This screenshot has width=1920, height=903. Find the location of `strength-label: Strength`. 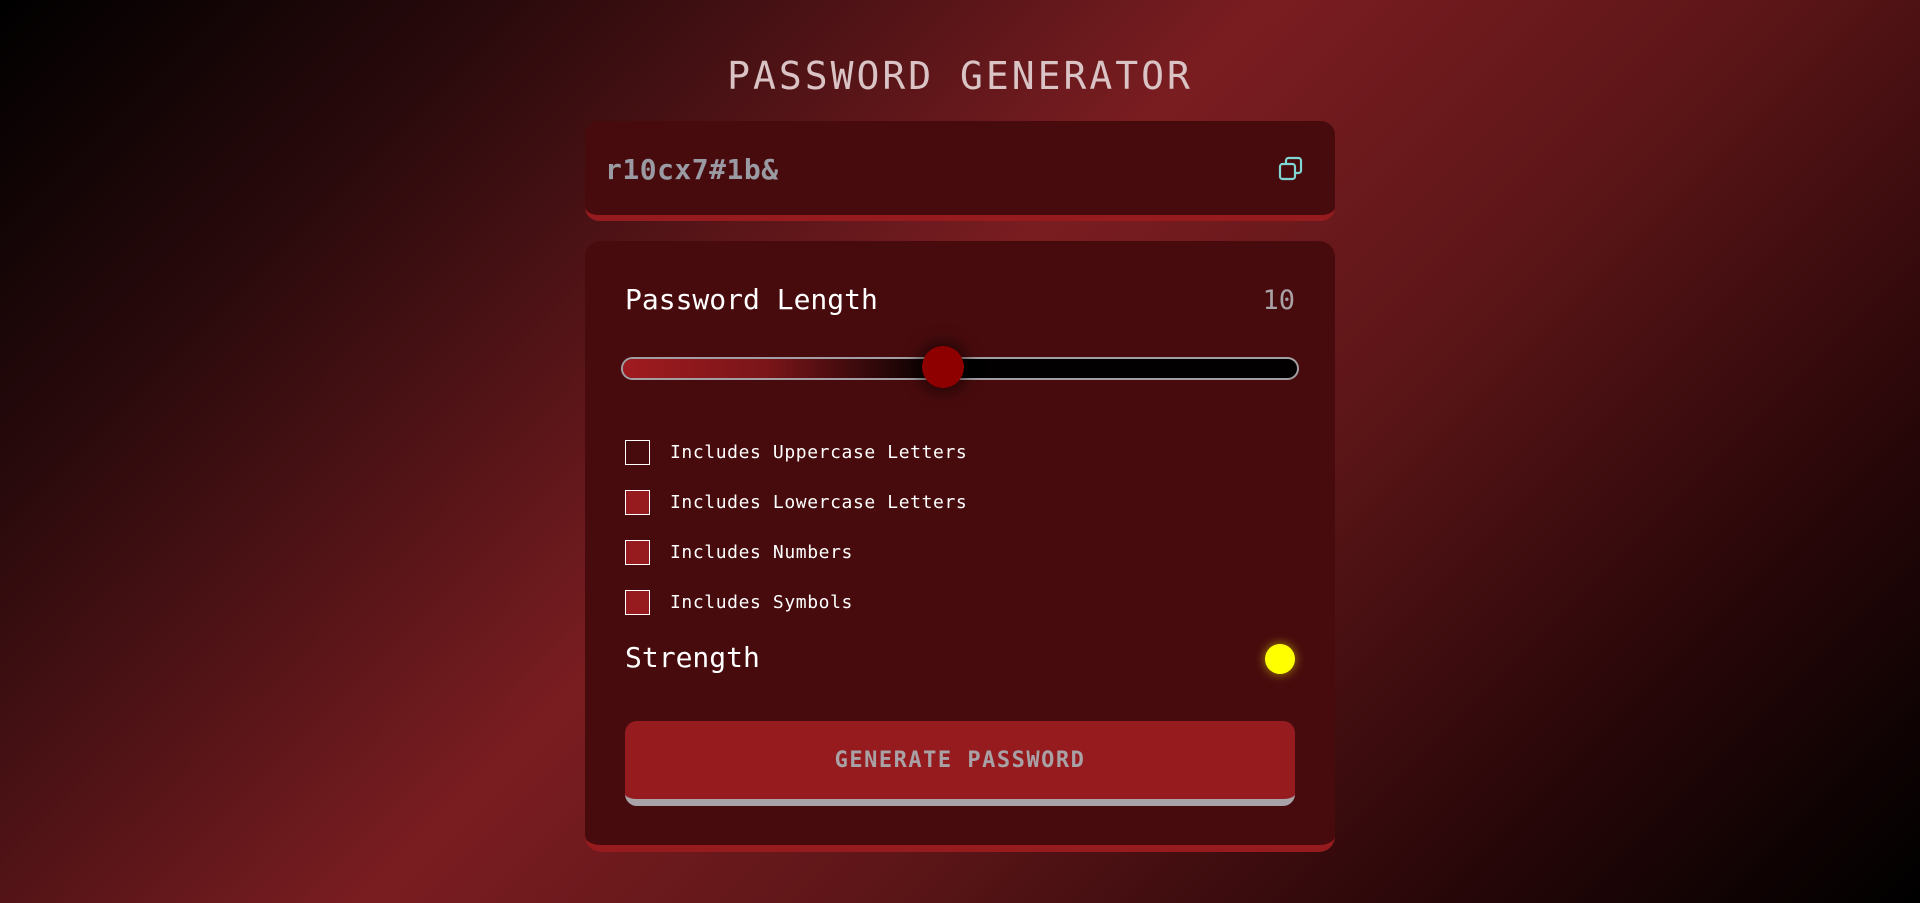

strength-label: Strength is located at coordinates (692, 657).